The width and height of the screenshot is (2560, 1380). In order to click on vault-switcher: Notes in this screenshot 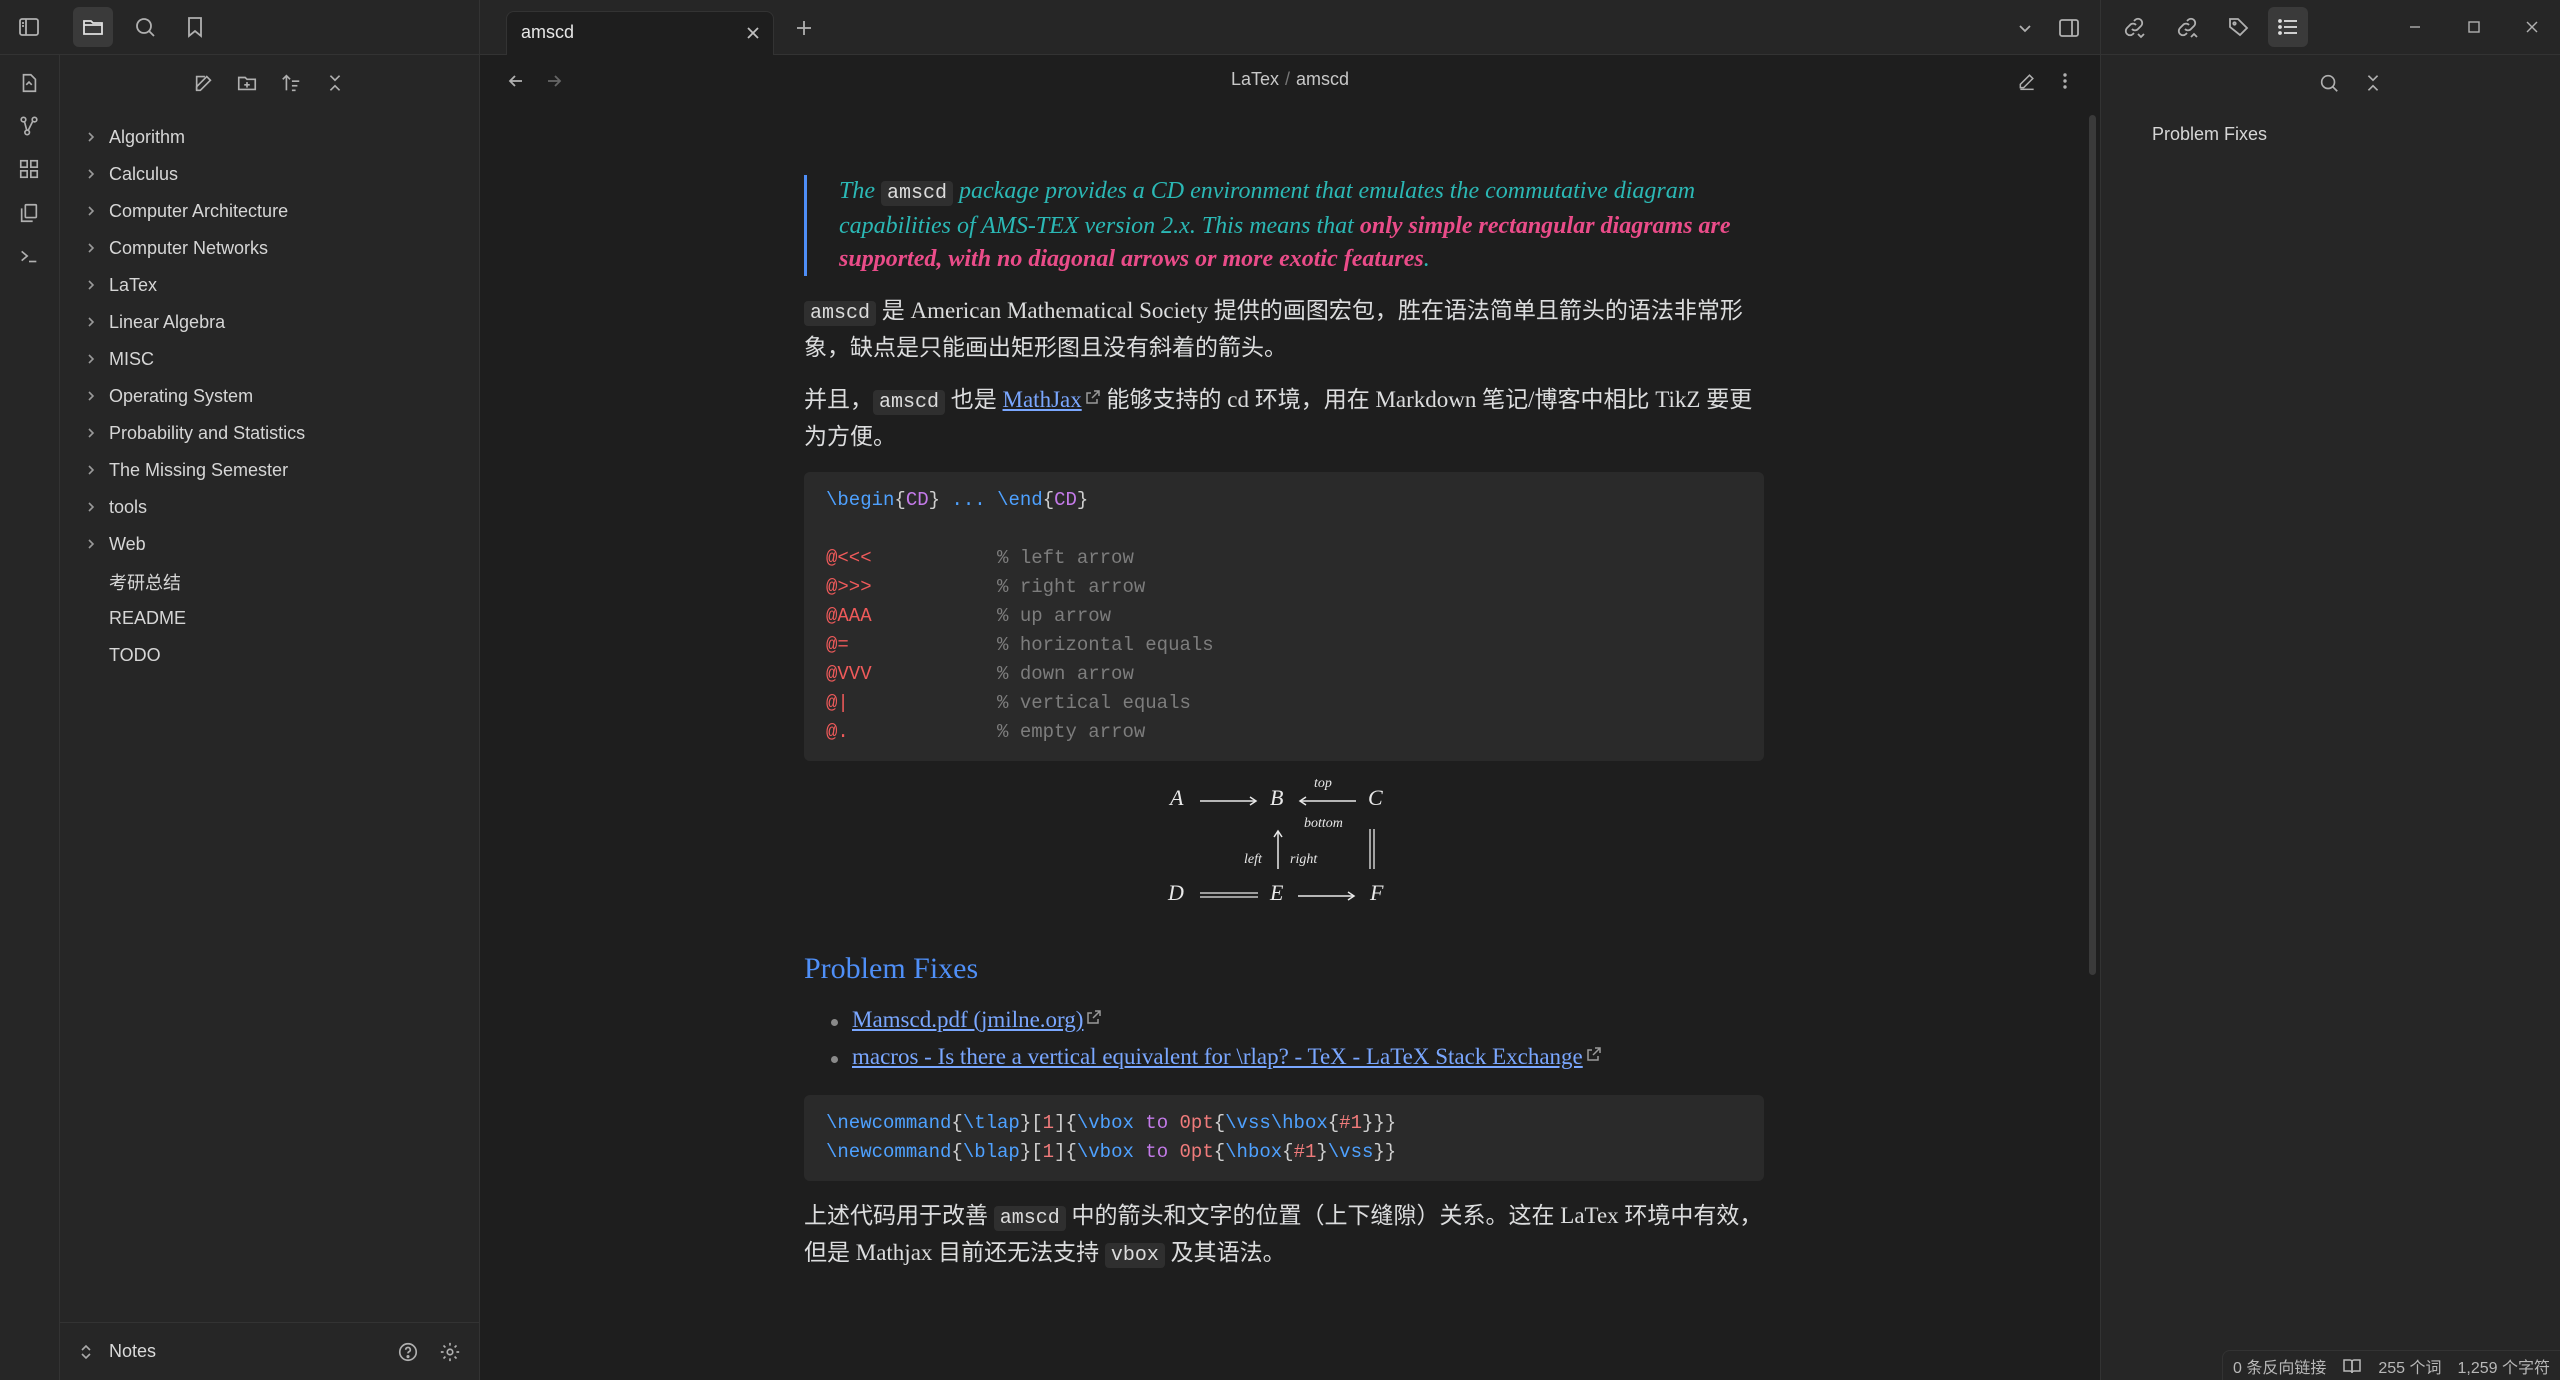, I will do `click(270, 1351)`.